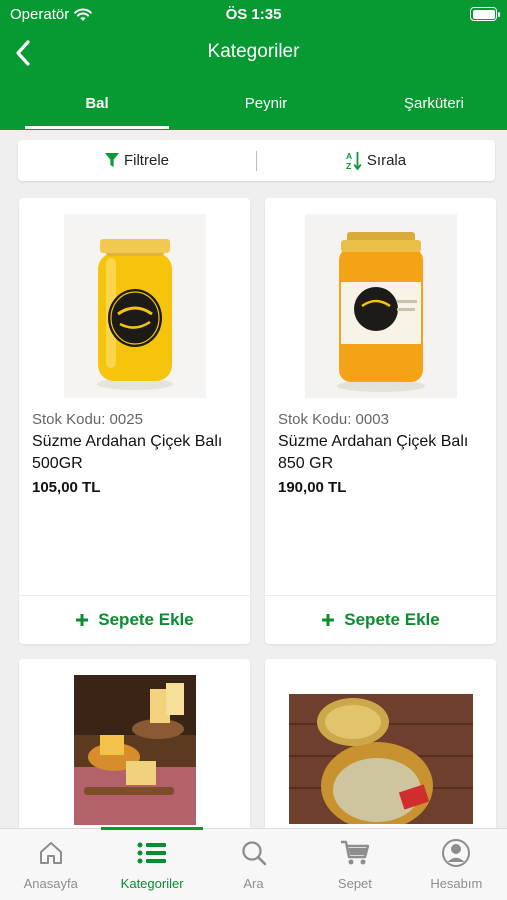 The image size is (507, 900). I want to click on nav-cart-label: Sepet, so click(354, 883).